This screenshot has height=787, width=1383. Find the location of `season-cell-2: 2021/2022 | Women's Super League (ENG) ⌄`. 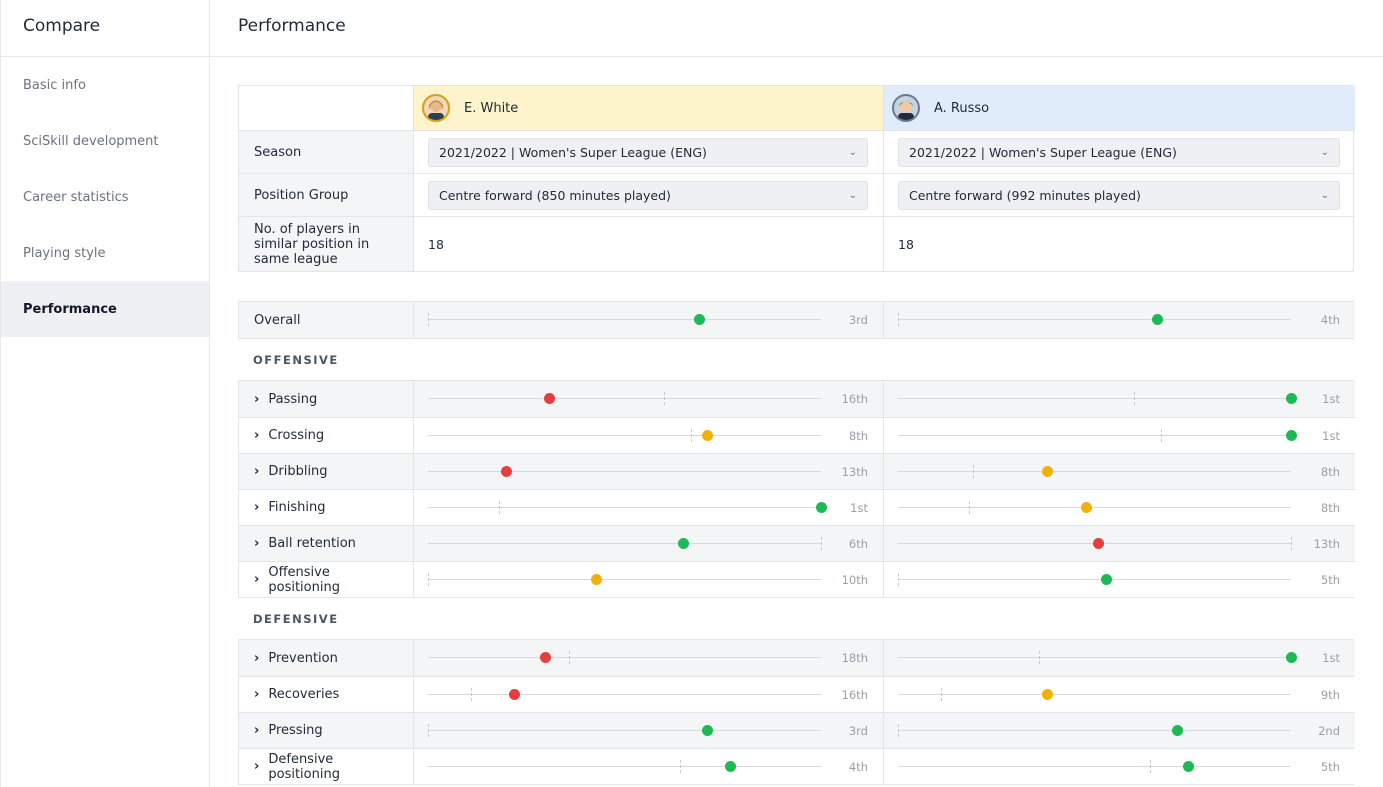

season-cell-2: 2021/2022 | Women's Super League (ENG) ⌄ is located at coordinates (1119, 151).